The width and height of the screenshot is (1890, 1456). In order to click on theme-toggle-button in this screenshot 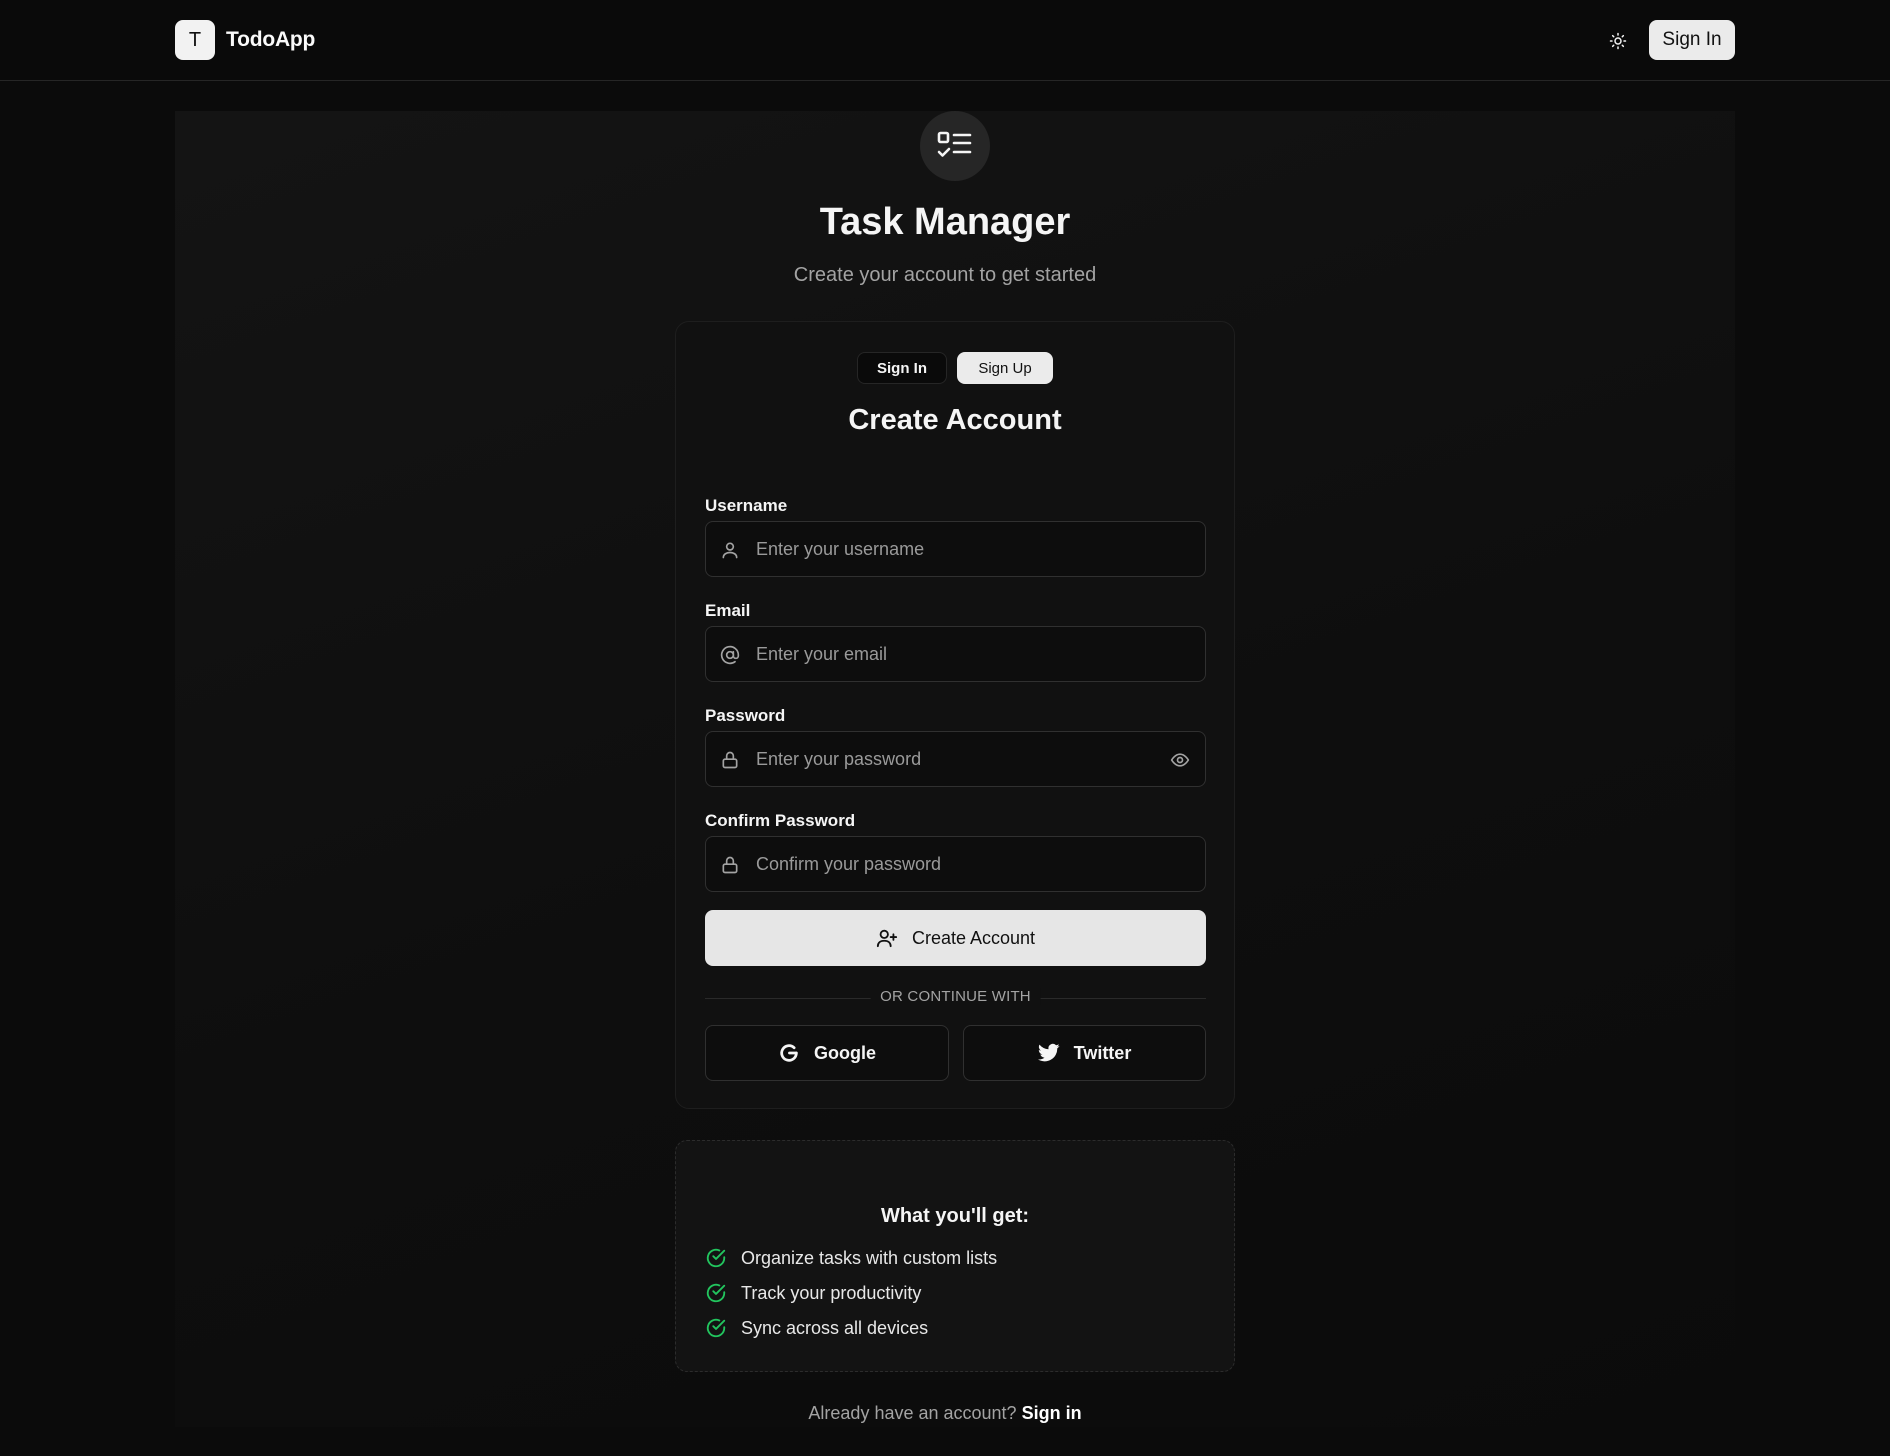, I will do `click(1618, 41)`.